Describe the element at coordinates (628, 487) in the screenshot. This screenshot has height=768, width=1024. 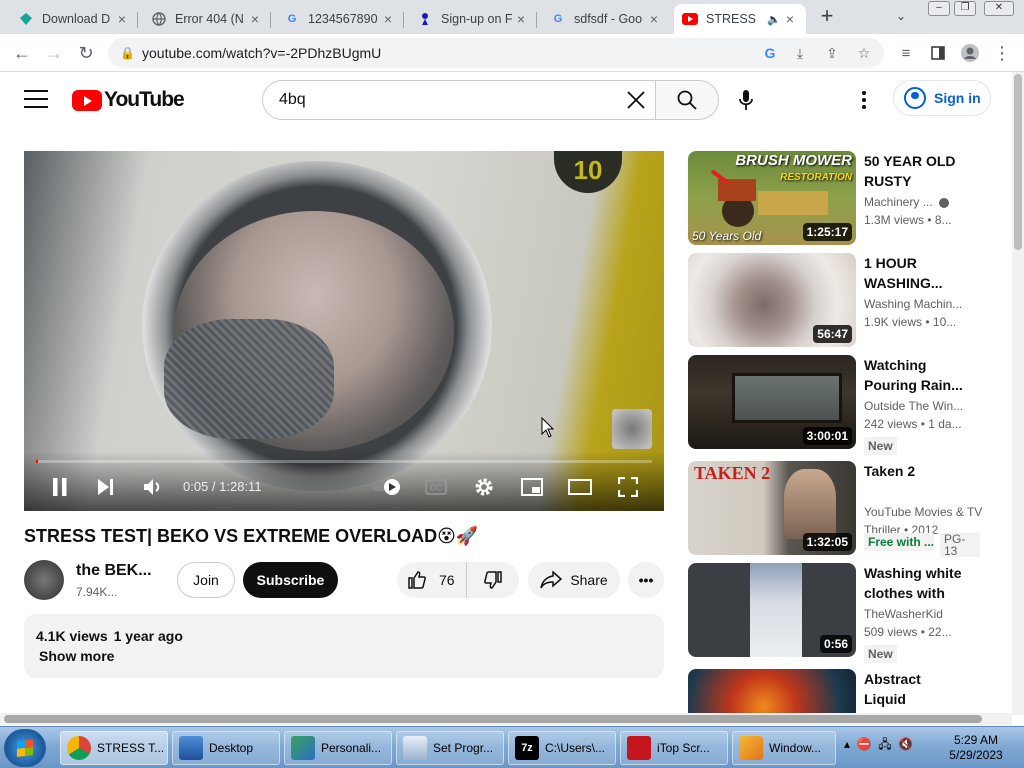
I see `fullscreen-icon` at that location.